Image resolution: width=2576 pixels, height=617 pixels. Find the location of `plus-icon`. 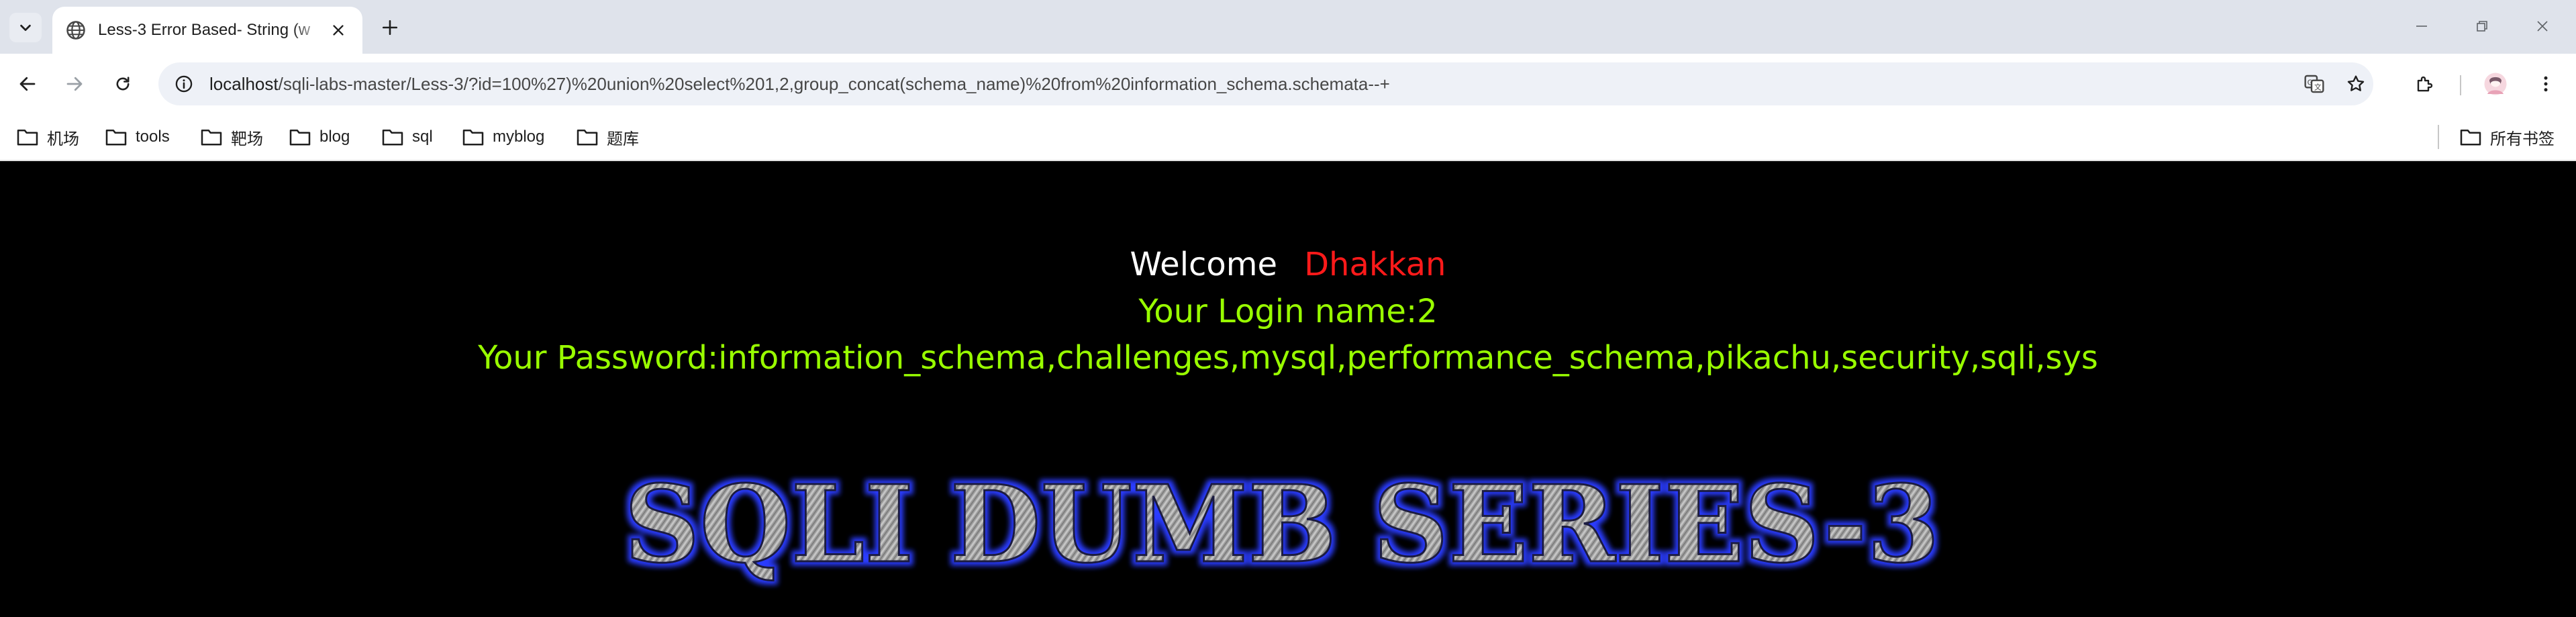

plus-icon is located at coordinates (390, 28).